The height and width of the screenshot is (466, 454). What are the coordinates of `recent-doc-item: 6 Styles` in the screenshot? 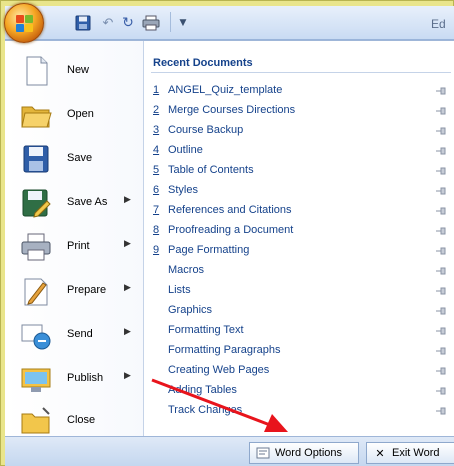 It's located at (299, 191).